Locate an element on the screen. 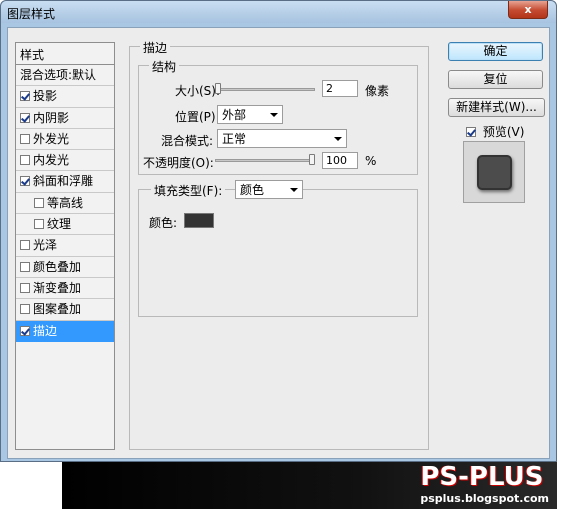 The width and height of the screenshot is (565, 509). size-slider-thumb is located at coordinates (218, 88).